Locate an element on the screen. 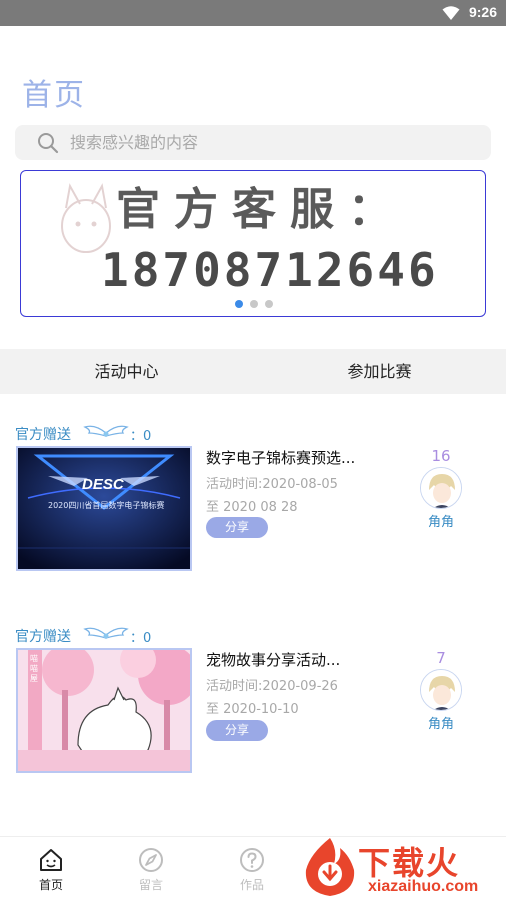  cover-caption: 喵喵屋 is located at coordinates (34, 668).